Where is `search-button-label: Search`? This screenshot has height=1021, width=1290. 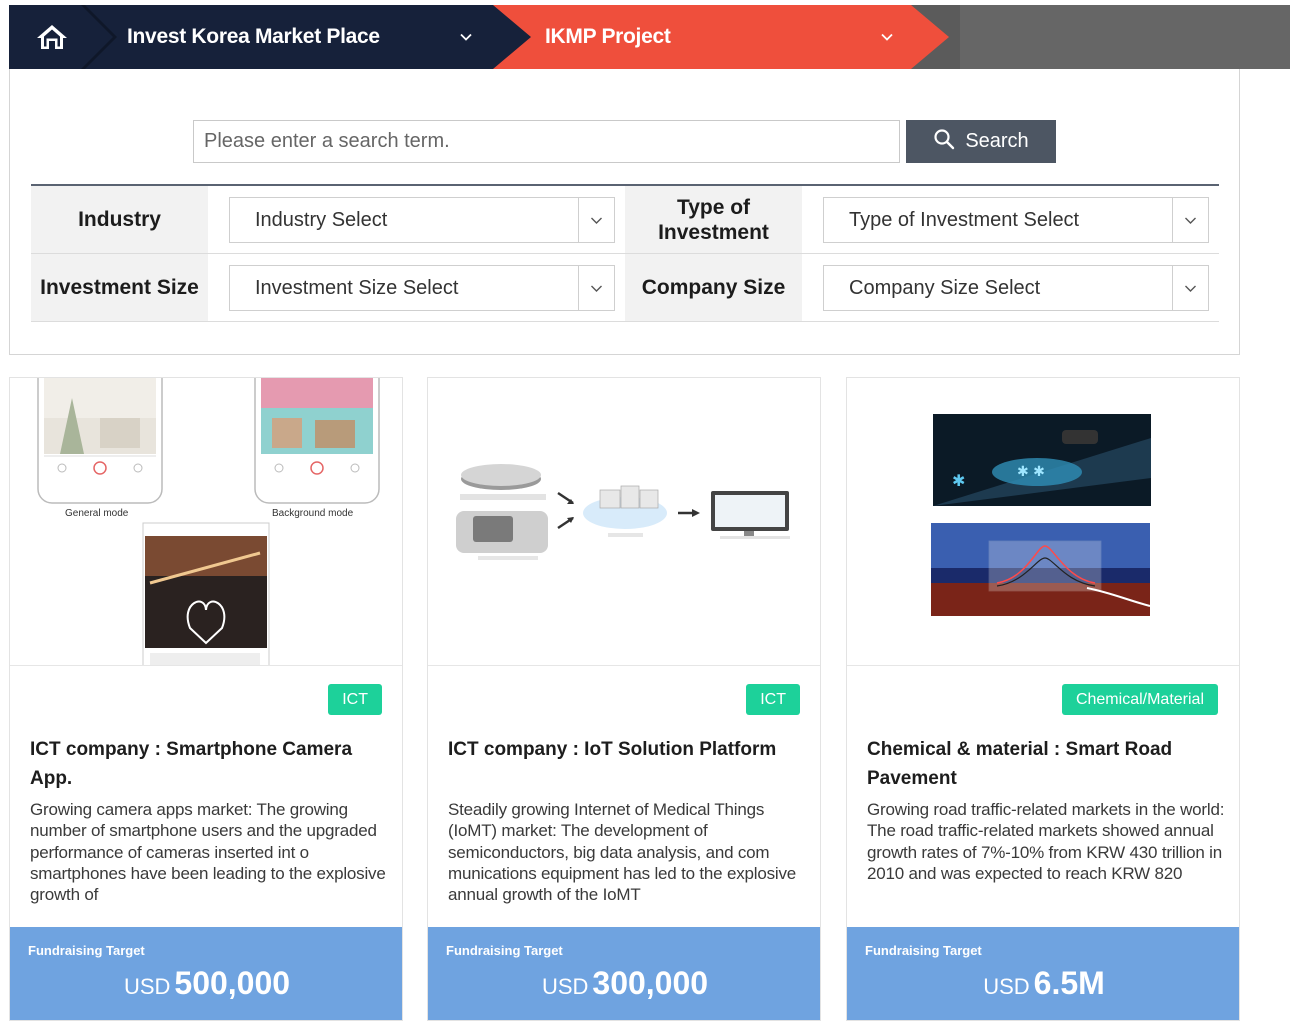 search-button-label: Search is located at coordinates (997, 141).